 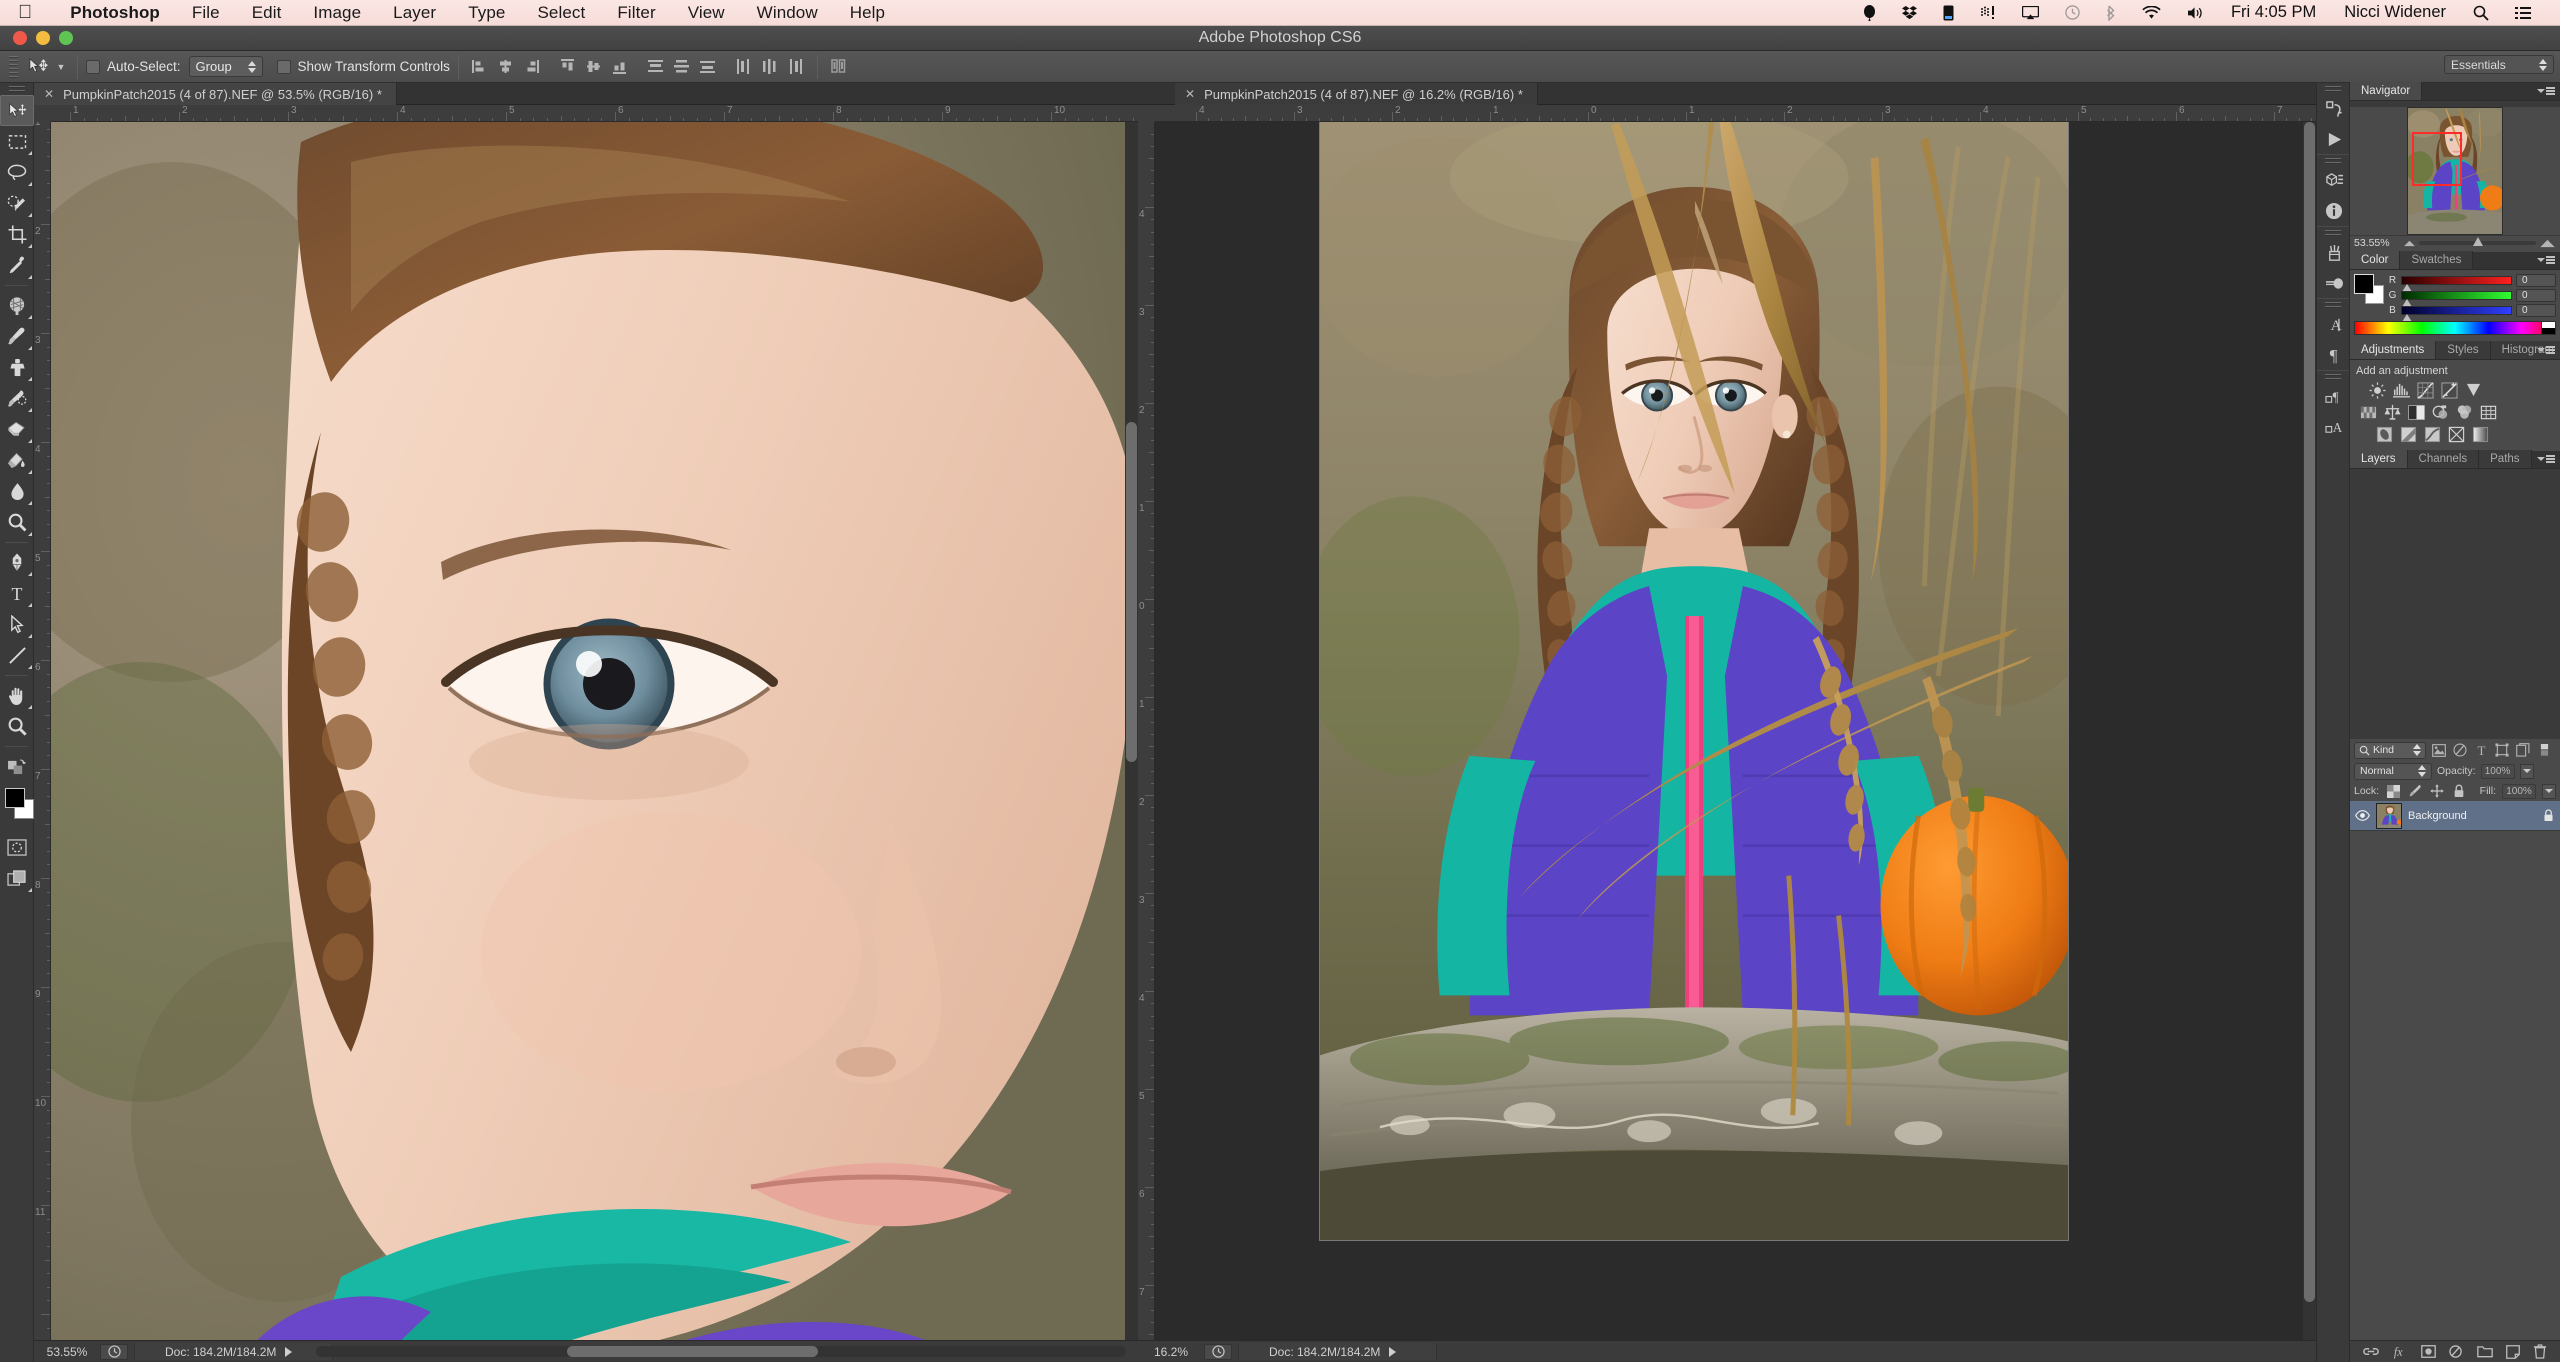 I want to click on timemachine-icon, so click(x=2072, y=12).